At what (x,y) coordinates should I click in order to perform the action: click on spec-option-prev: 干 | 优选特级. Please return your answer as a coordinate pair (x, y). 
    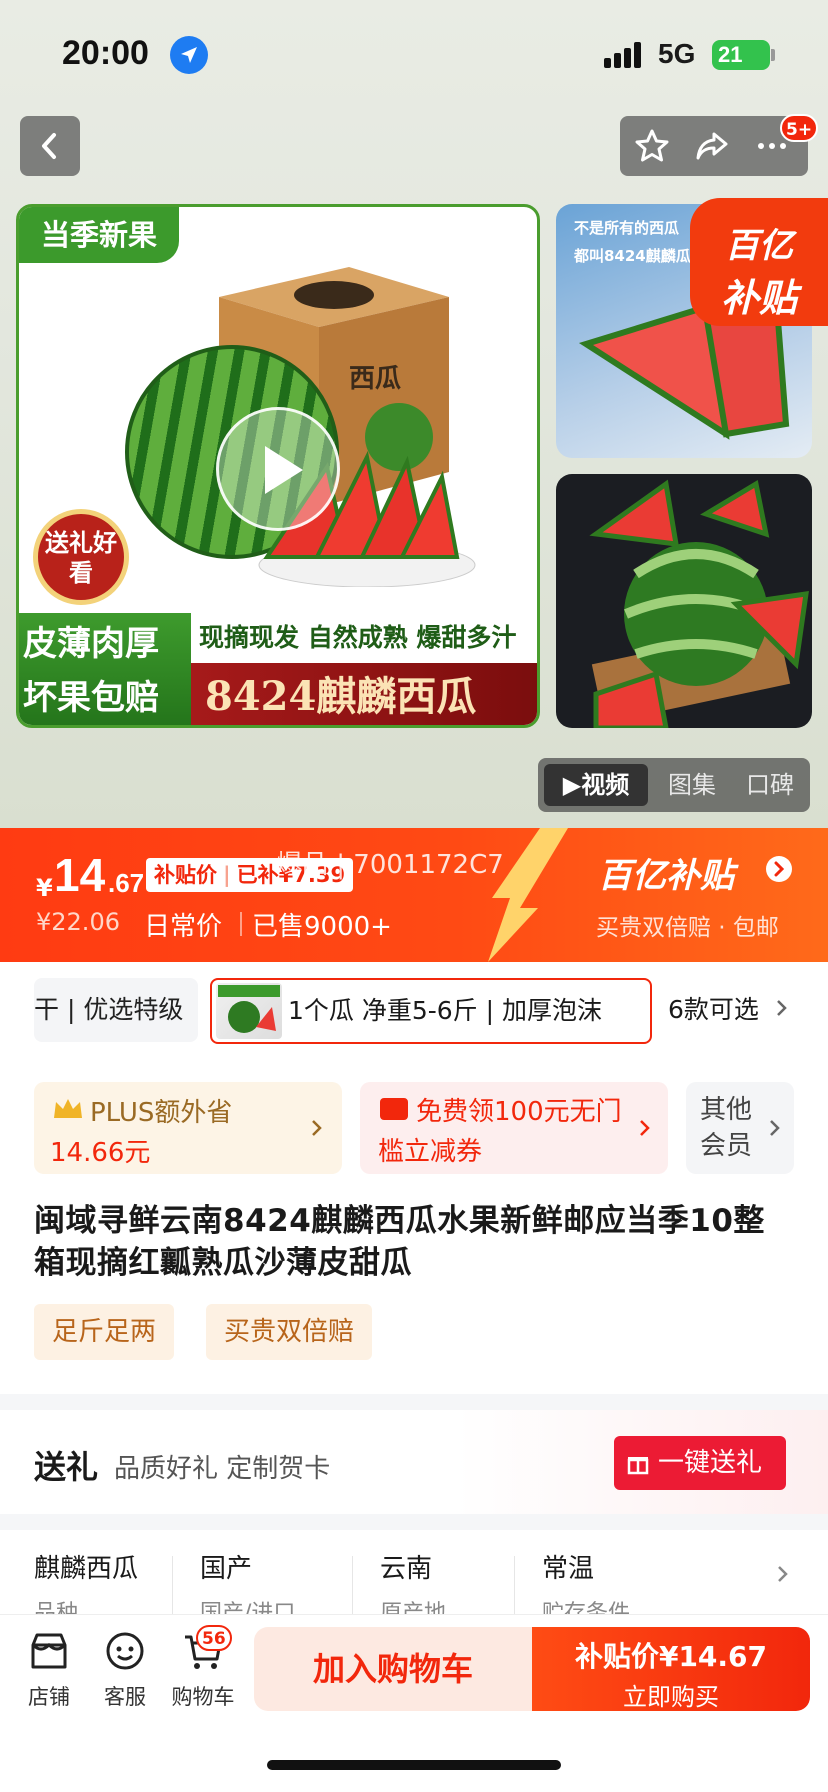
    Looking at the image, I should click on (116, 1010).